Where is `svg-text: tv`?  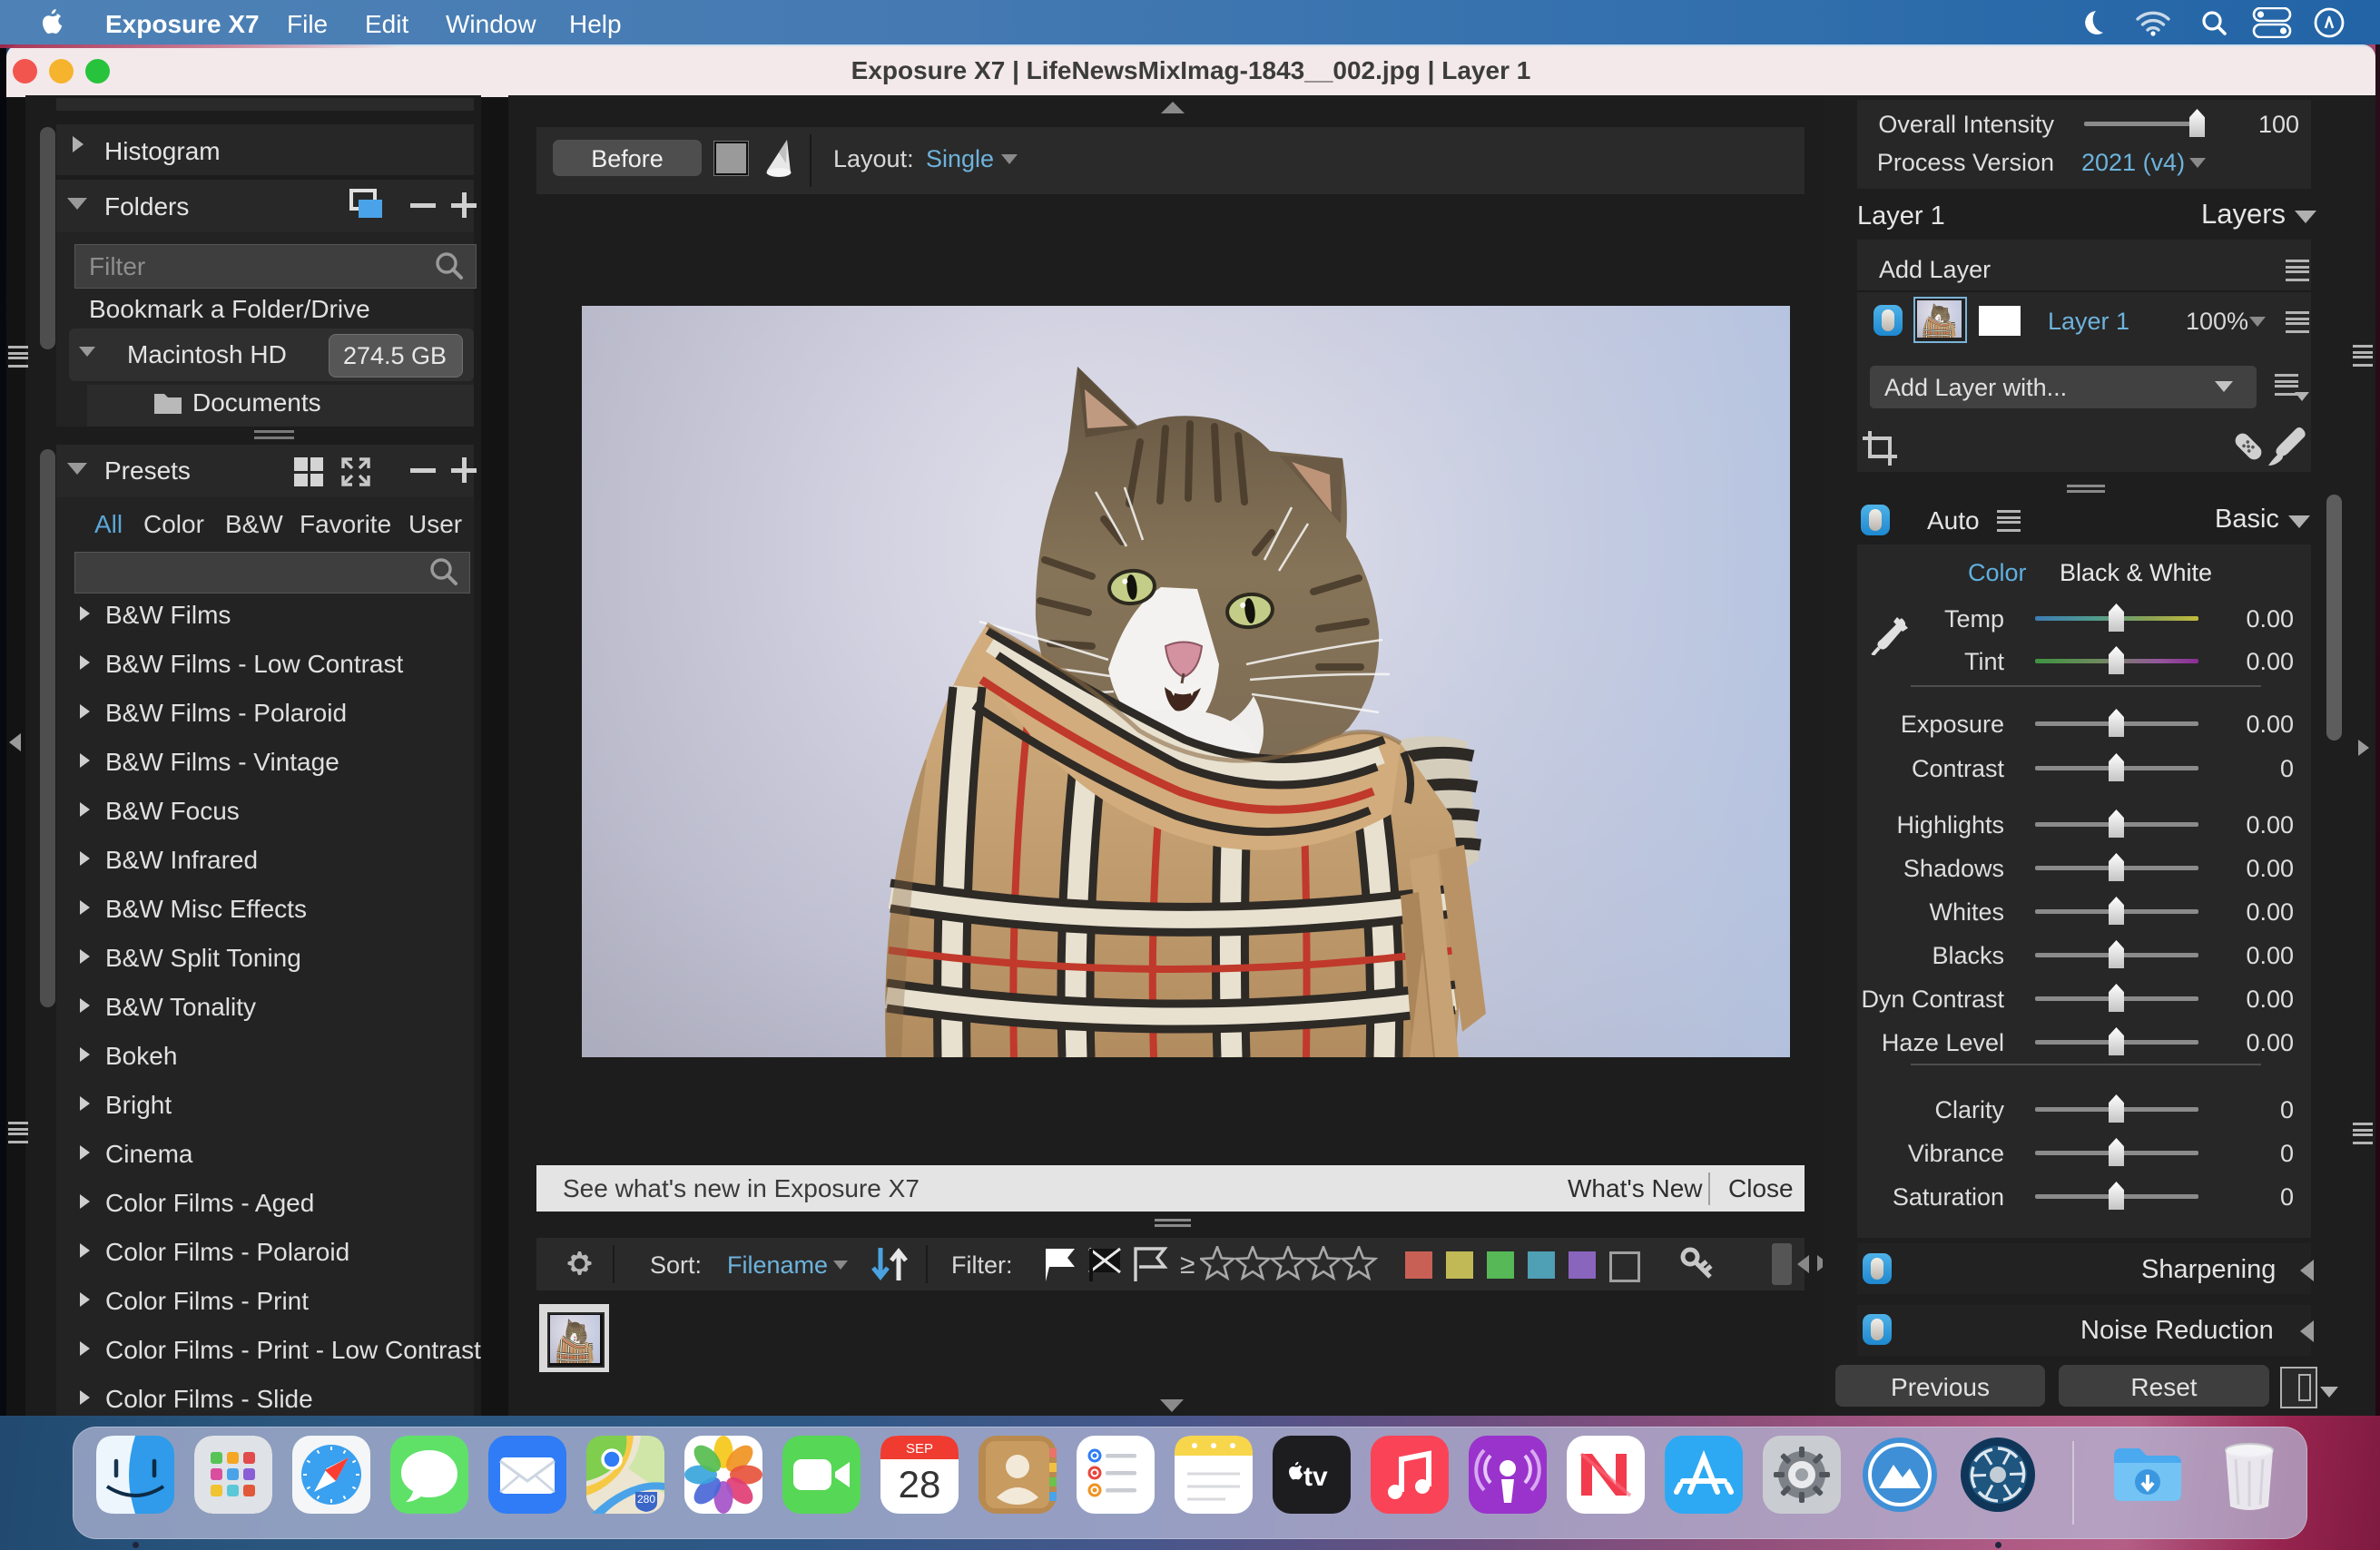 svg-text: tv is located at coordinates (1315, 1477).